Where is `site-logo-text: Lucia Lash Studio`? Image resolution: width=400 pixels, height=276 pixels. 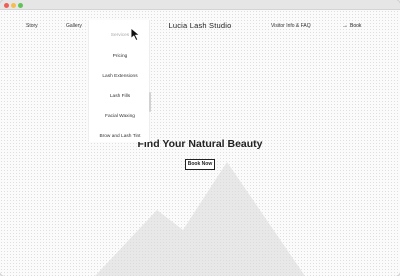 site-logo-text: Lucia Lash Studio is located at coordinates (200, 25).